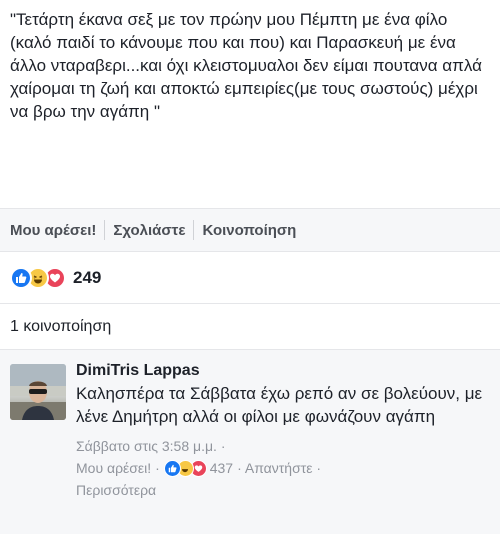  Describe the element at coordinates (185, 468) in the screenshot. I see `comment-reaction-icons` at that location.